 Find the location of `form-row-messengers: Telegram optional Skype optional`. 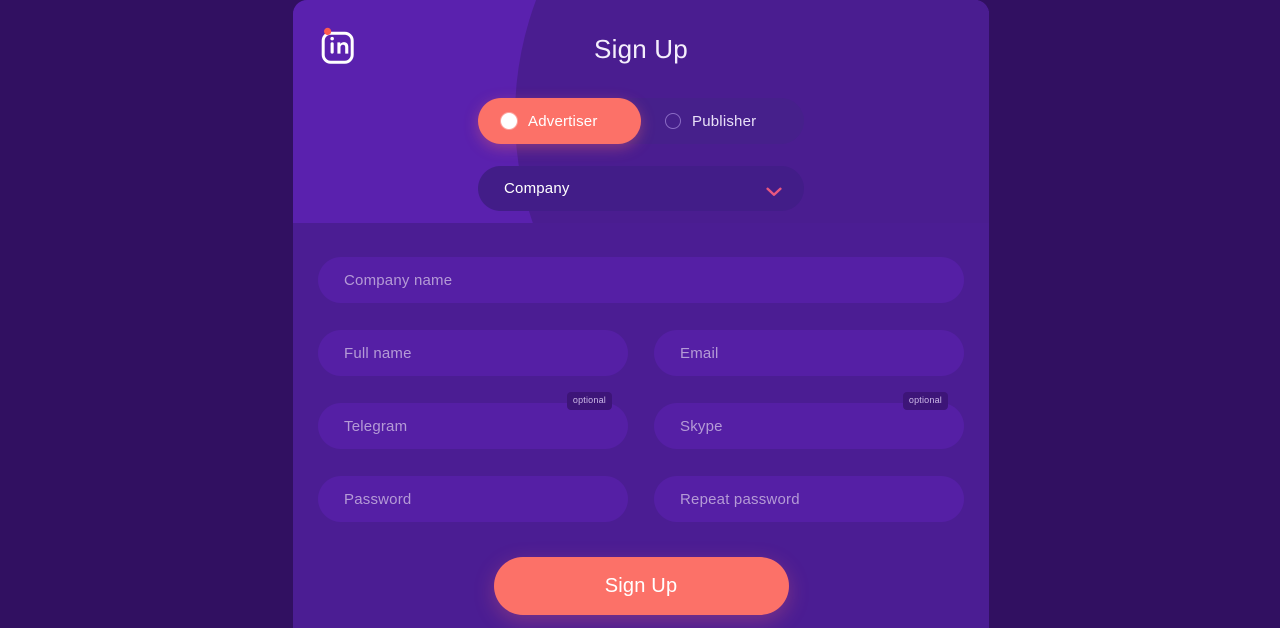

form-row-messengers: Telegram optional Skype optional is located at coordinates (641, 420).